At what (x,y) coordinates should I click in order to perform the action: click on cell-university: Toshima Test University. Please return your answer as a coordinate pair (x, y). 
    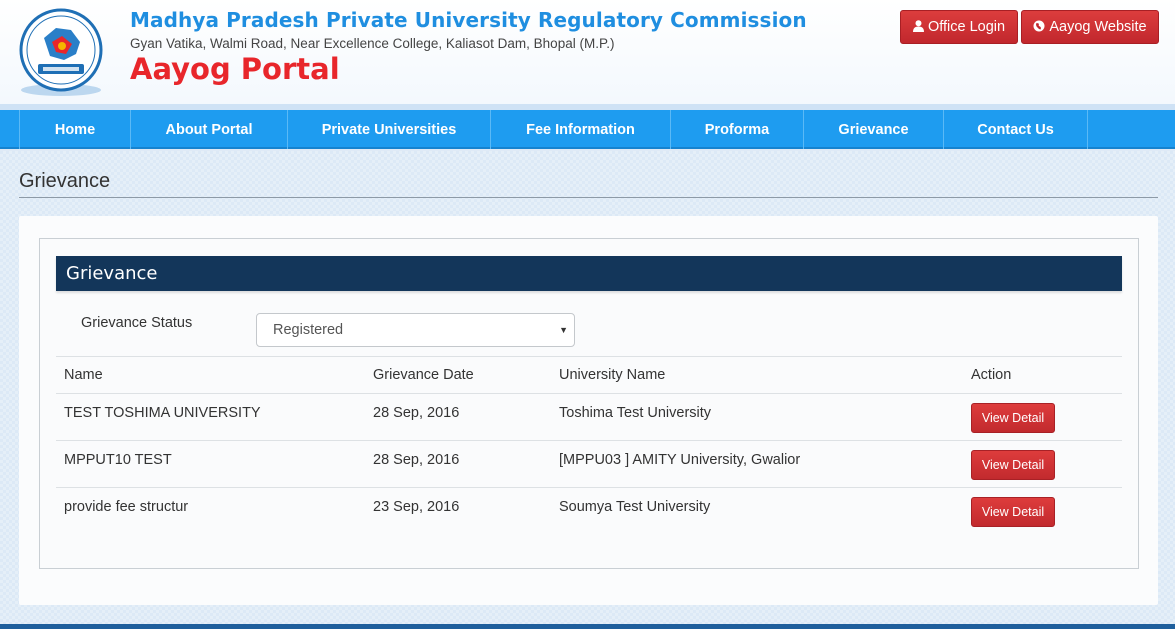
    Looking at the image, I should click on (757, 417).